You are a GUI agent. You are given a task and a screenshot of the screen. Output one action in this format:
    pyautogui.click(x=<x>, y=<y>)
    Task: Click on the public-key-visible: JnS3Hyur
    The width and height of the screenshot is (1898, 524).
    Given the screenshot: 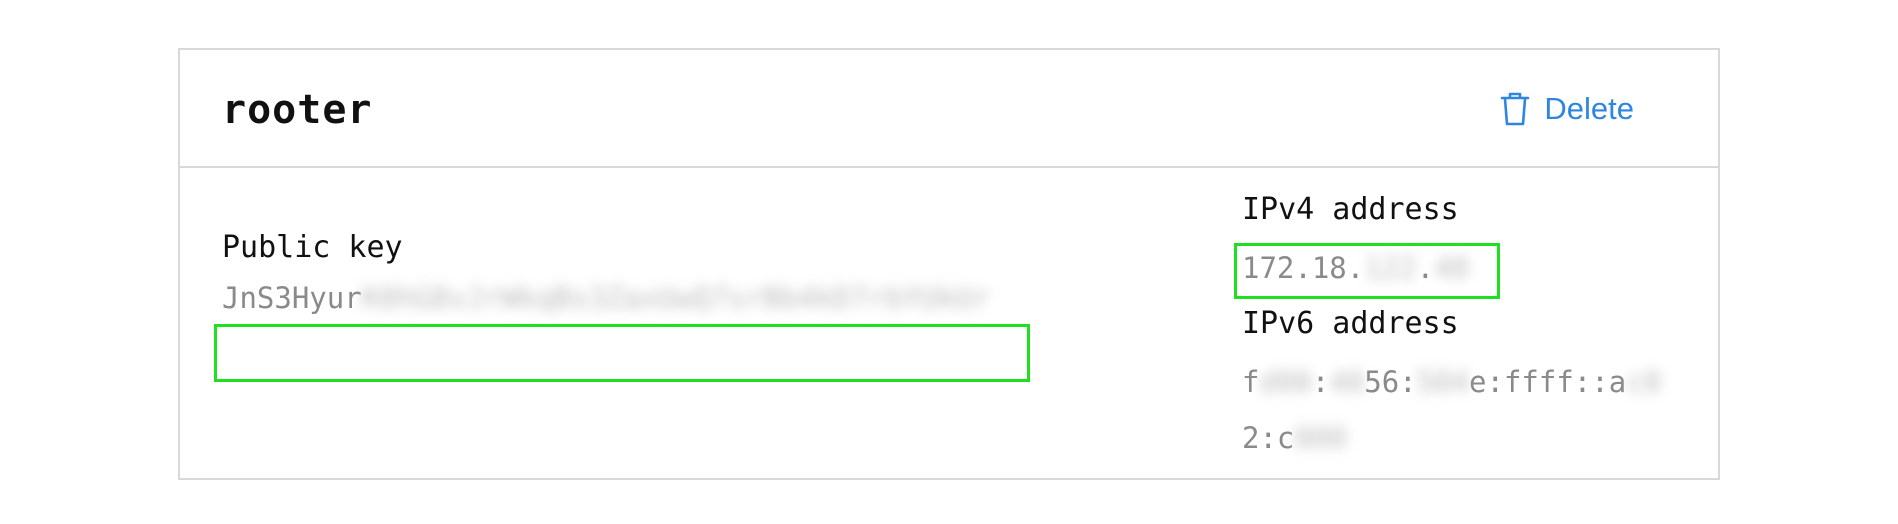 What is the action you would take?
    pyautogui.click(x=292, y=298)
    